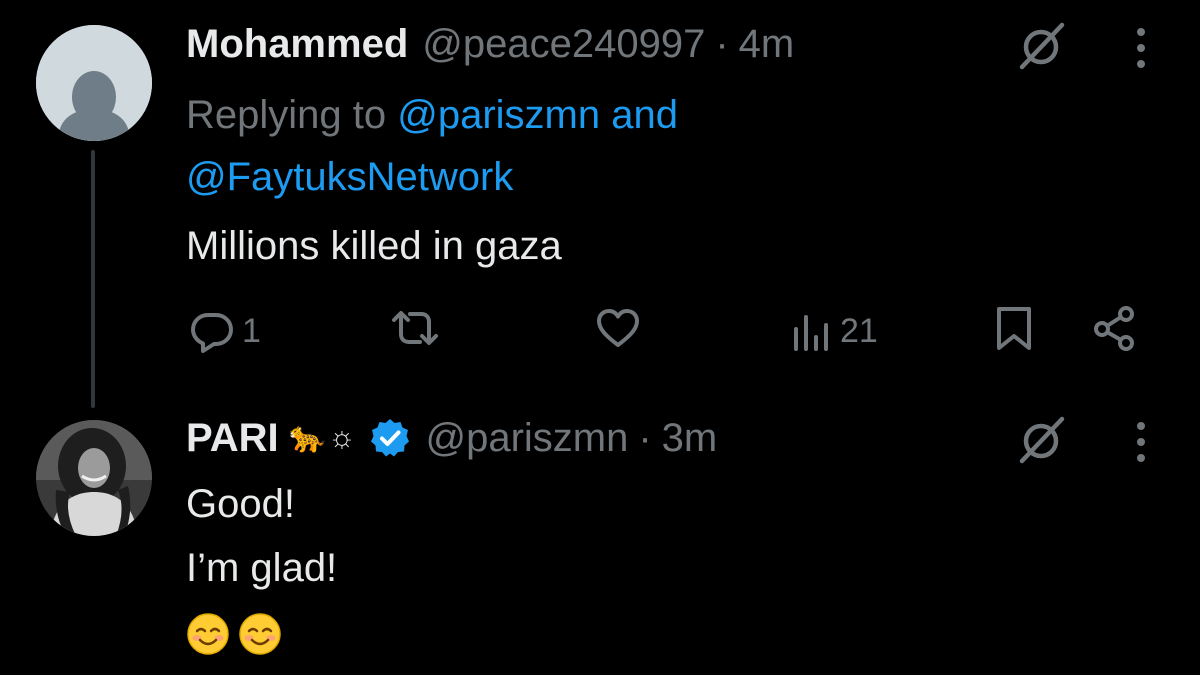 This screenshot has width=1200, height=675. I want to click on tweet-text: Good! I’m glad!, so click(261, 568).